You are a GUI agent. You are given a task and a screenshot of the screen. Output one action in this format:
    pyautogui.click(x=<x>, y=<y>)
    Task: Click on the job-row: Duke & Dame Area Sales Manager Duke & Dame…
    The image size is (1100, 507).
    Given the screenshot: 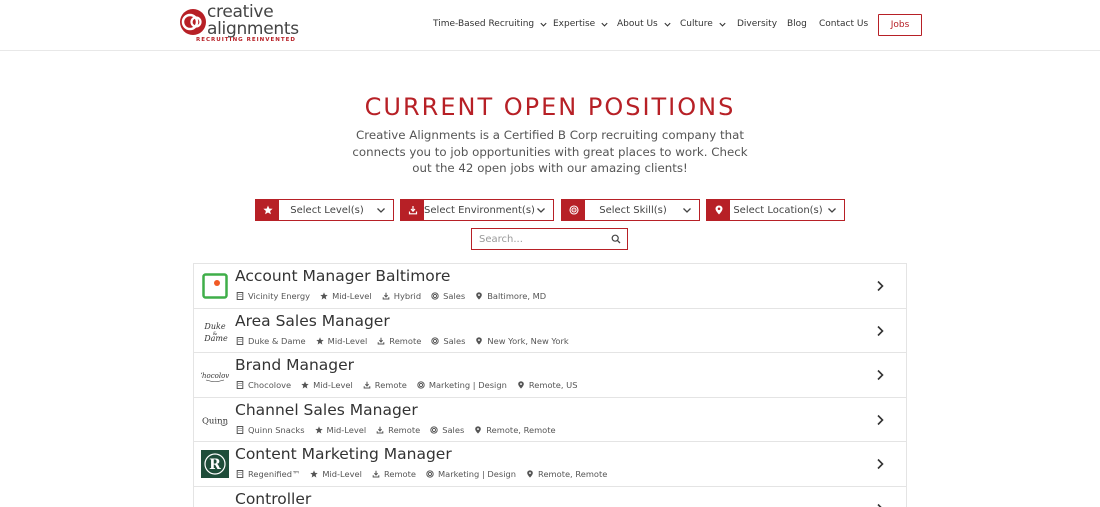 What is the action you would take?
    pyautogui.click(x=550, y=331)
    